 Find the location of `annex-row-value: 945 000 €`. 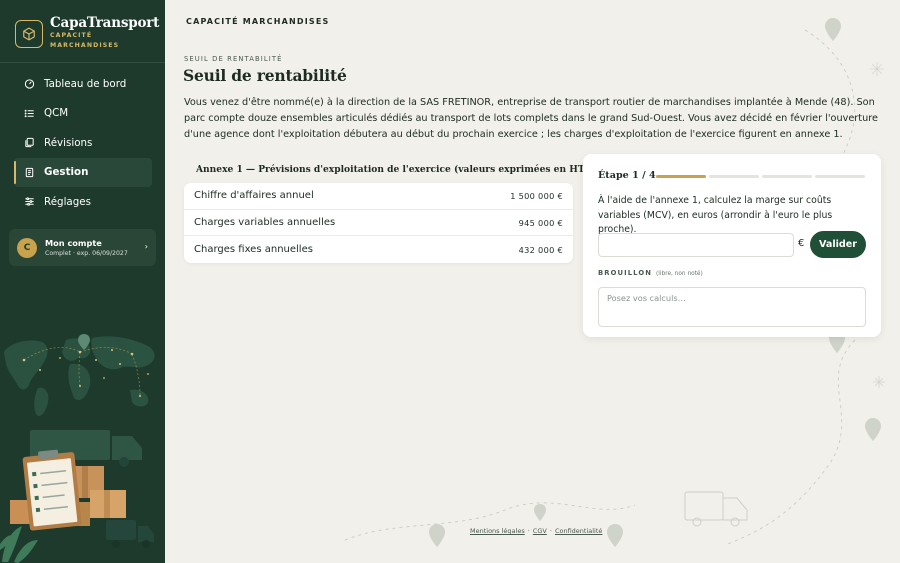

annex-row-value: 945 000 € is located at coordinates (540, 222).